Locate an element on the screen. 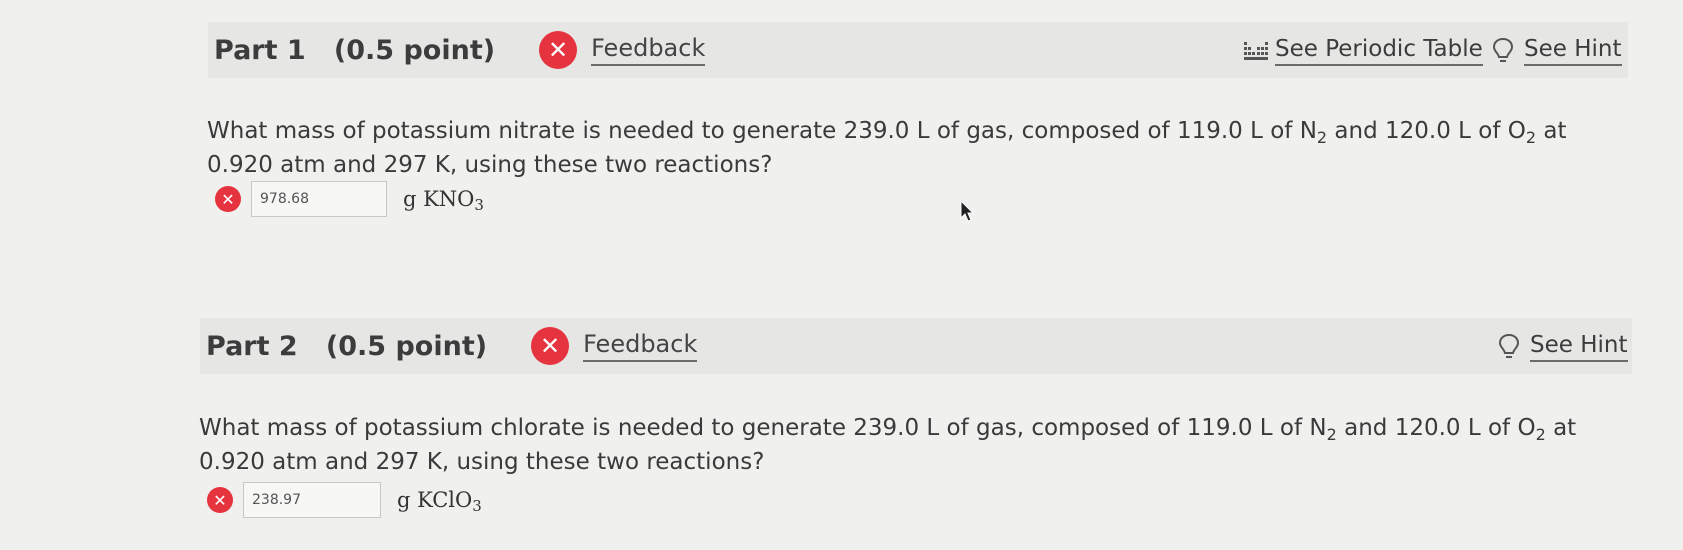 This screenshot has width=1683, height=550. periodic-table-icon is located at coordinates (1256, 51).